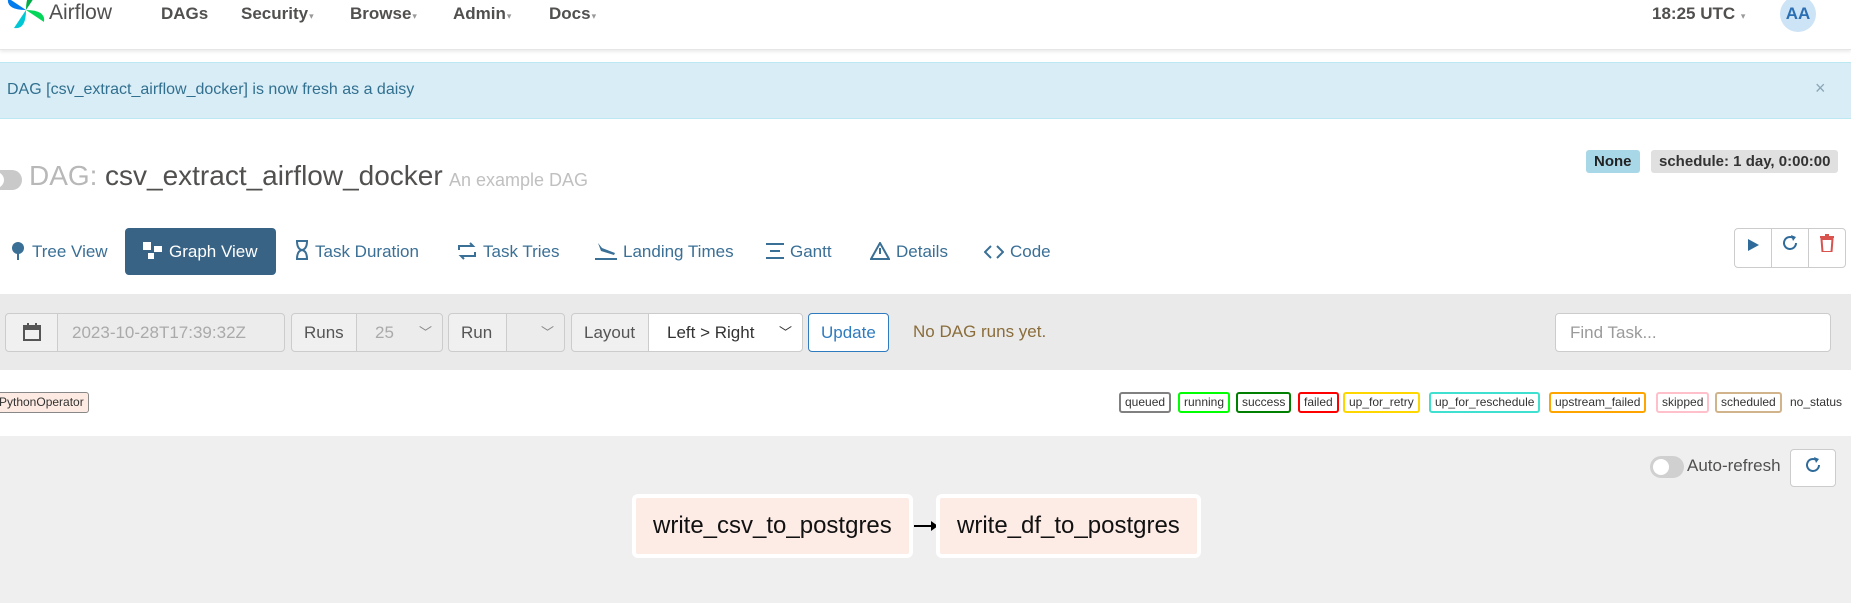 Image resolution: width=1851 pixels, height=603 pixels. Describe the element at coordinates (1204, 402) in the screenshot. I see `state-legend-running: running` at that location.